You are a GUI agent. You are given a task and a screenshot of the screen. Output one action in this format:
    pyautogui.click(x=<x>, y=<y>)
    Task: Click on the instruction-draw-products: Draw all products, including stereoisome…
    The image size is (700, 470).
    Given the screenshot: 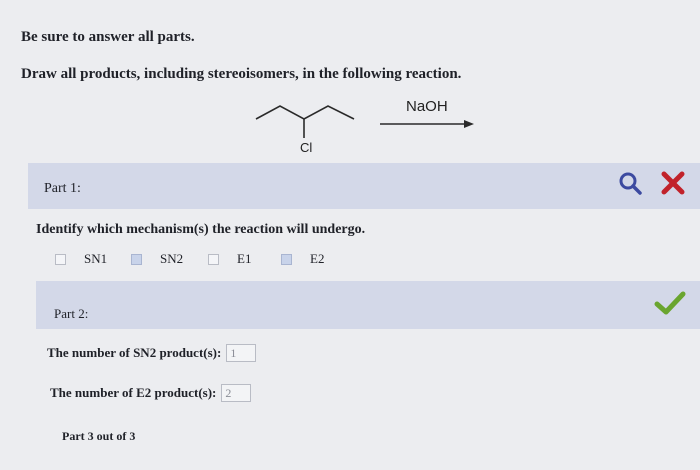 What is the action you would take?
    pyautogui.click(x=241, y=74)
    